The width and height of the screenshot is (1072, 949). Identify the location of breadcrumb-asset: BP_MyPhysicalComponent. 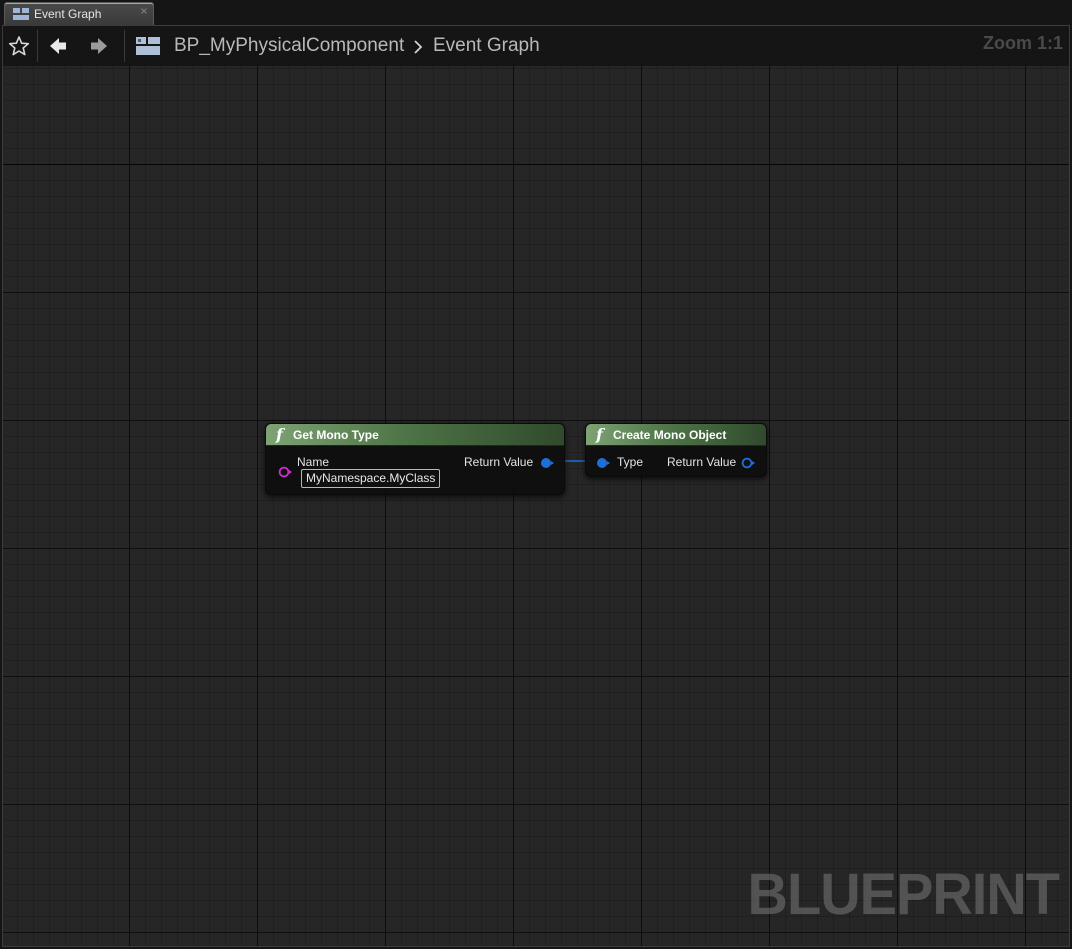
(289, 46).